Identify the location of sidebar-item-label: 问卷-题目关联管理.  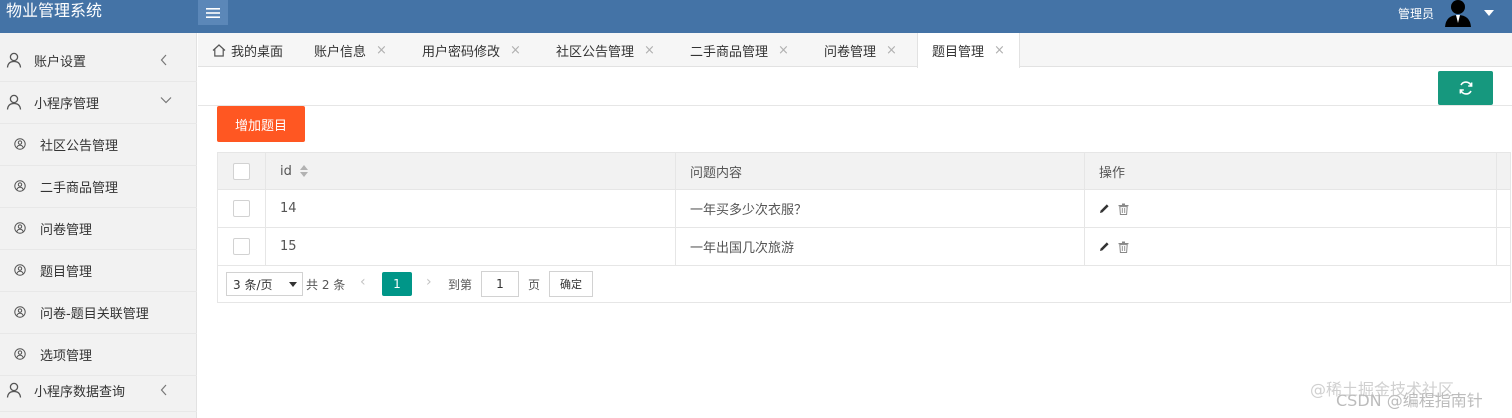
(94, 314).